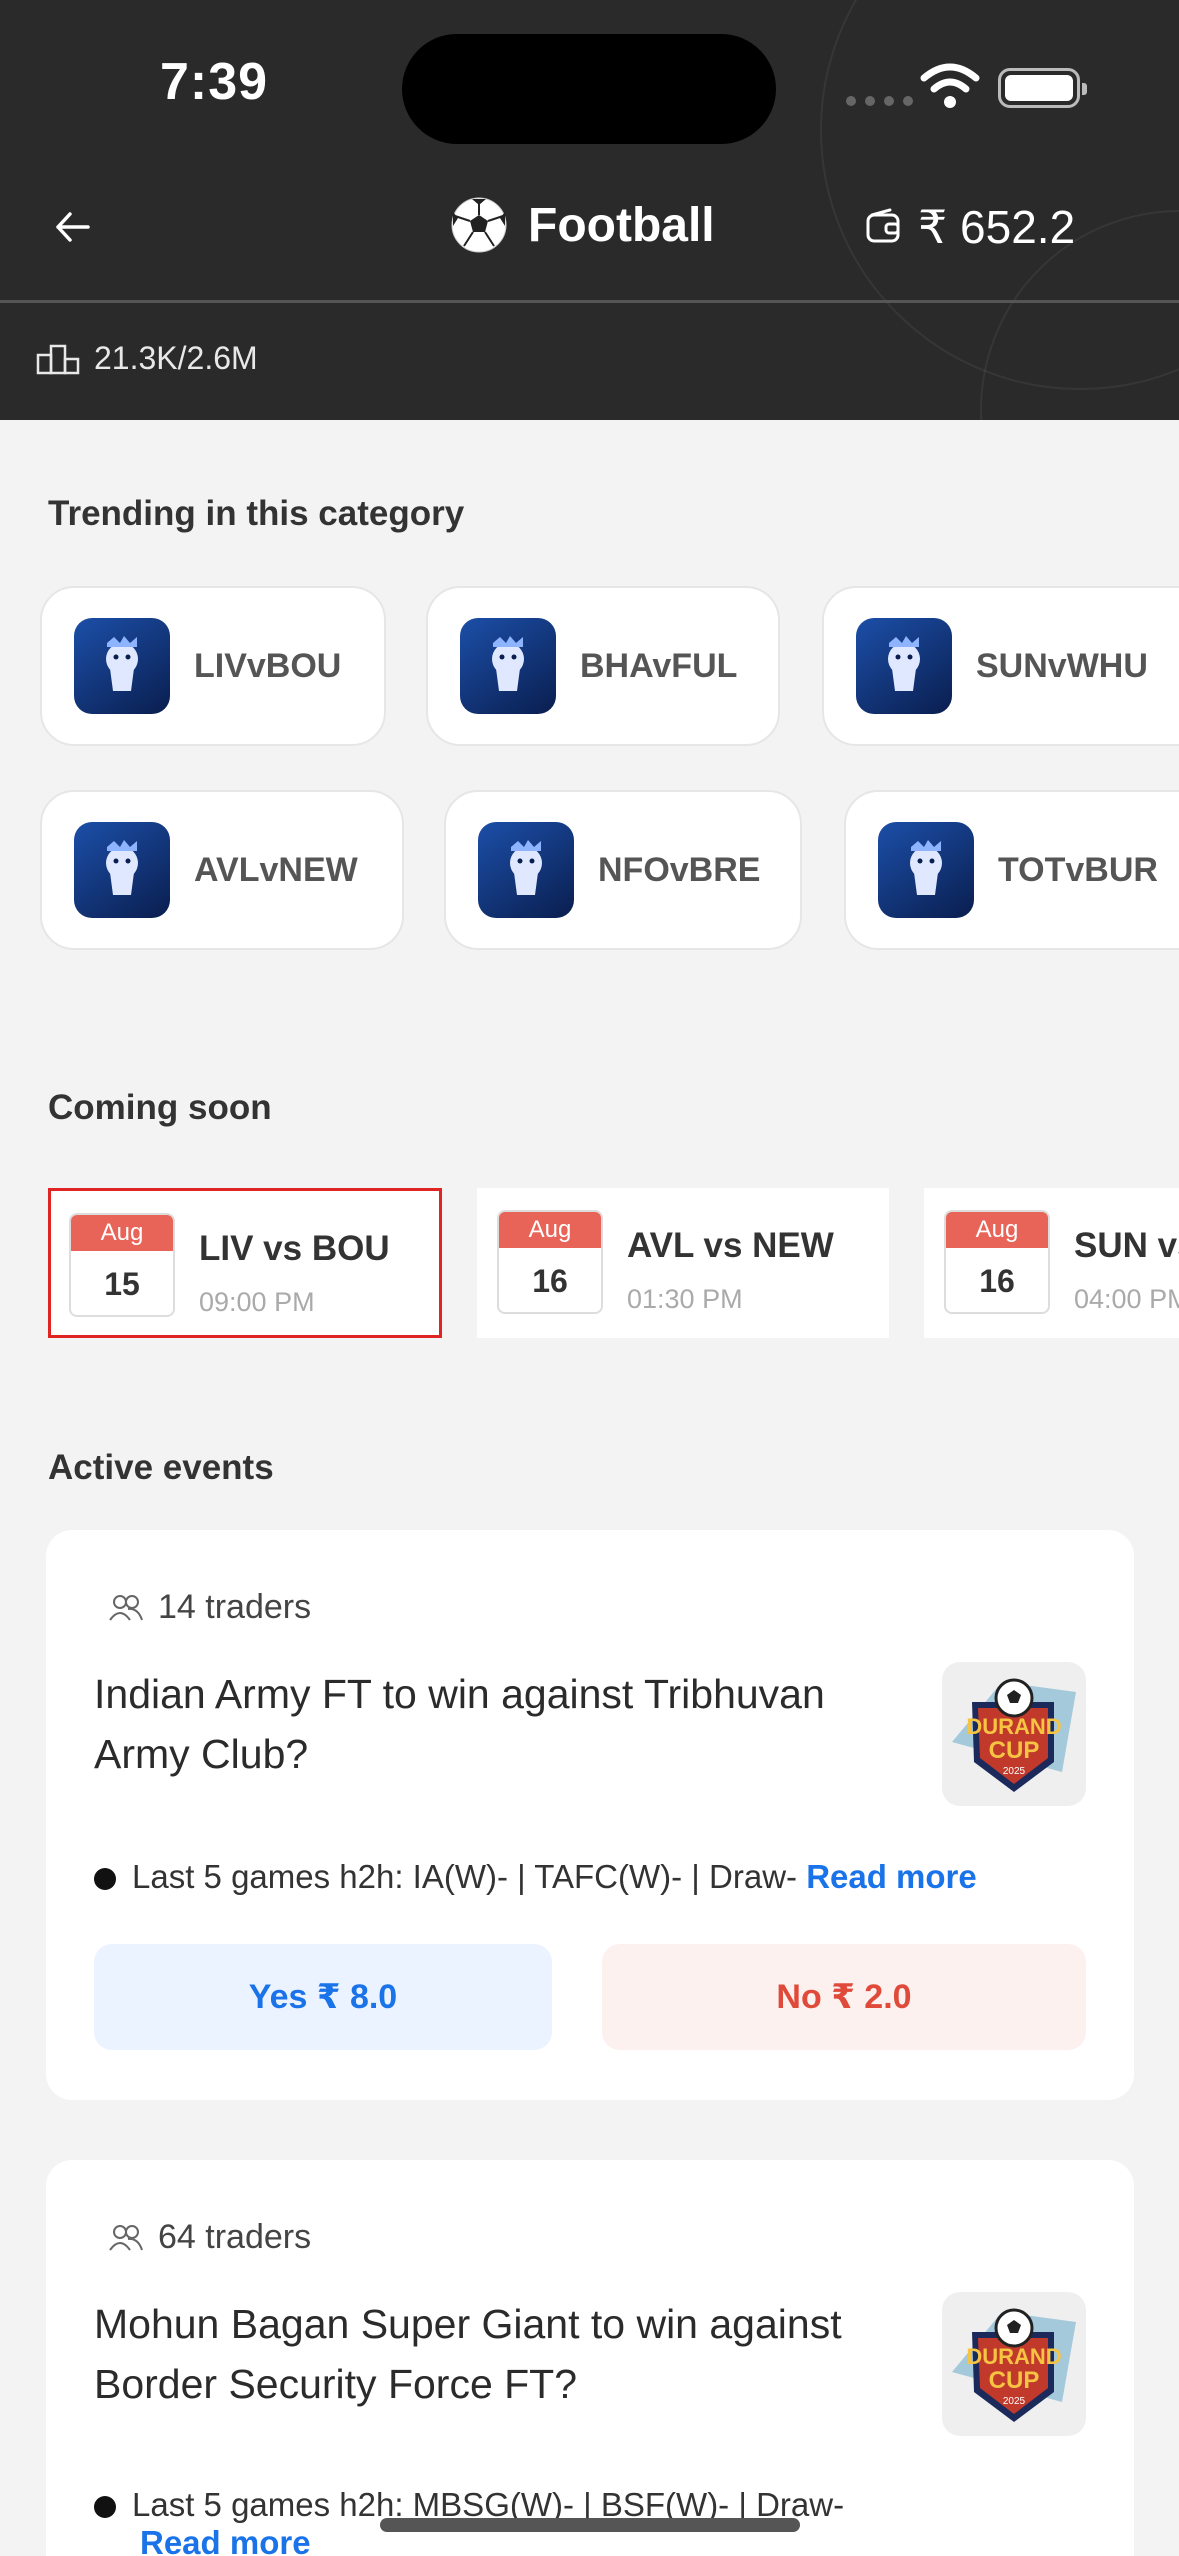  I want to click on trending-chip-label: SUNvWHU, so click(1062, 665).